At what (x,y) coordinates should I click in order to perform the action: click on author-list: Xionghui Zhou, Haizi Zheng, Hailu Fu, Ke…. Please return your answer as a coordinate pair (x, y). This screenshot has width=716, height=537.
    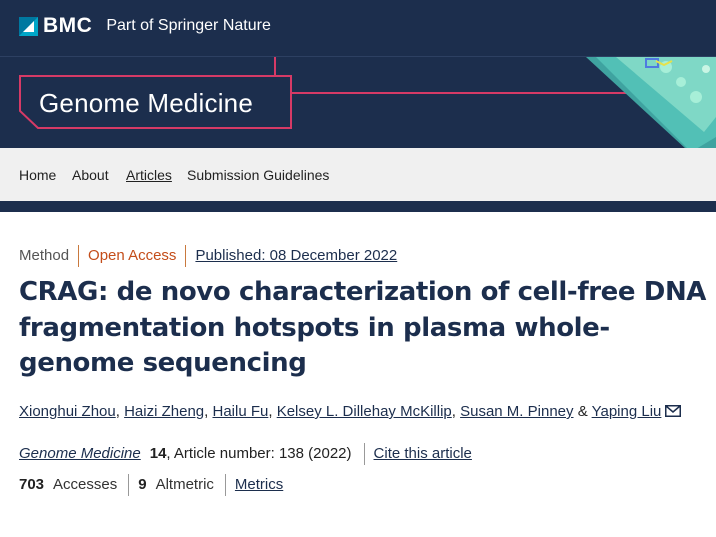
    Looking at the image, I should click on (350, 412).